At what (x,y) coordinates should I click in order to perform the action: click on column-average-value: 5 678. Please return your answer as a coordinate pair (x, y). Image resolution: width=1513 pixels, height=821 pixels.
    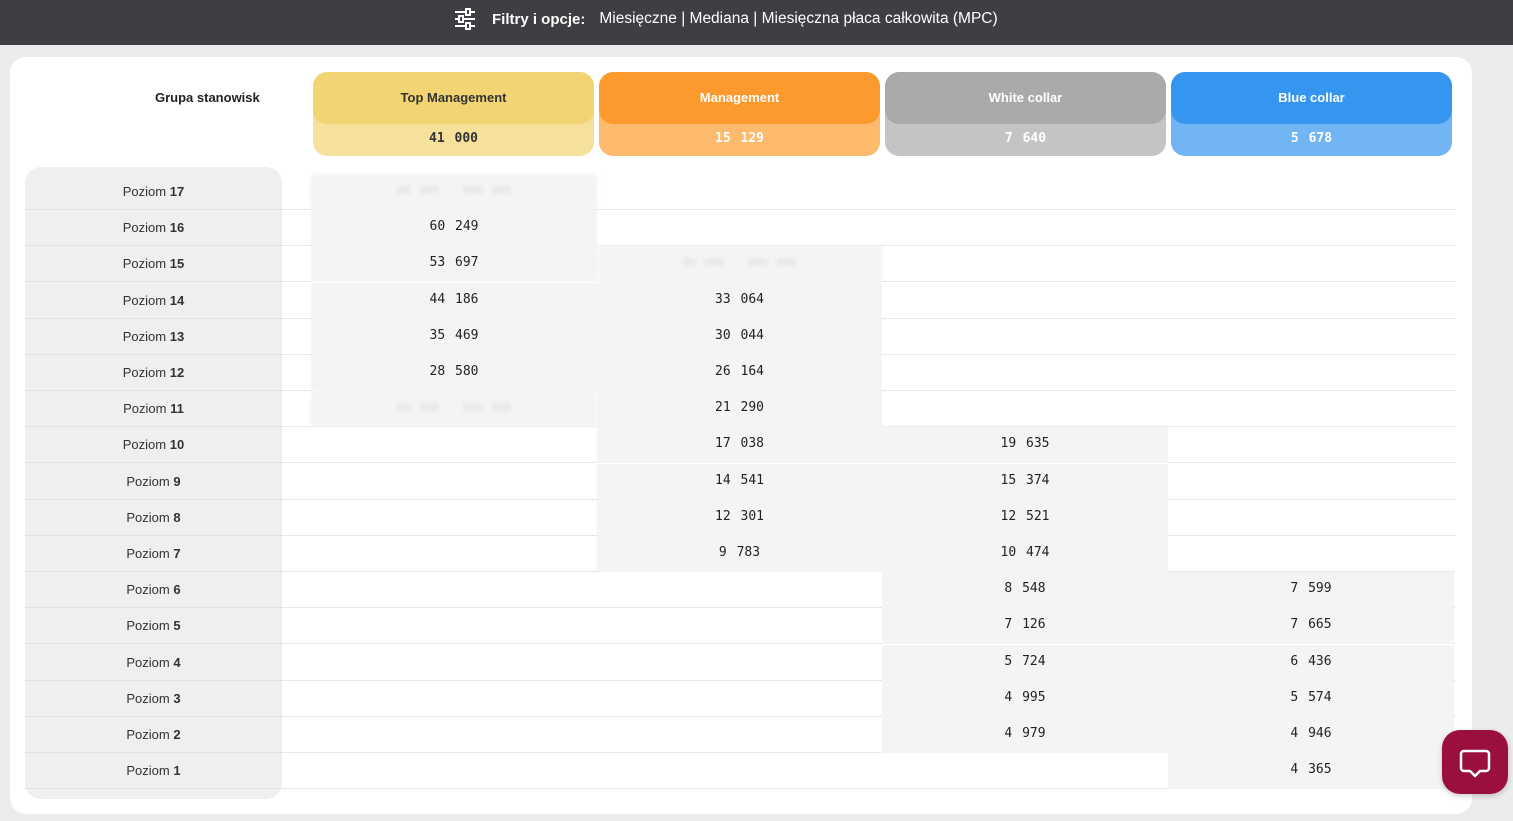
    Looking at the image, I should click on (1311, 138).